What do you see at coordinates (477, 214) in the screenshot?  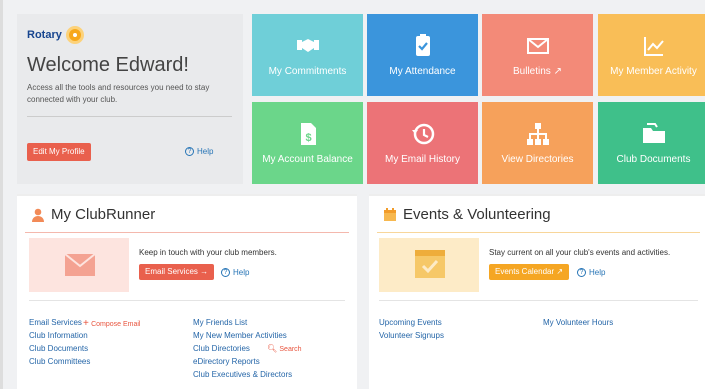 I see `card-title-text: Events & Volunteering` at bounding box center [477, 214].